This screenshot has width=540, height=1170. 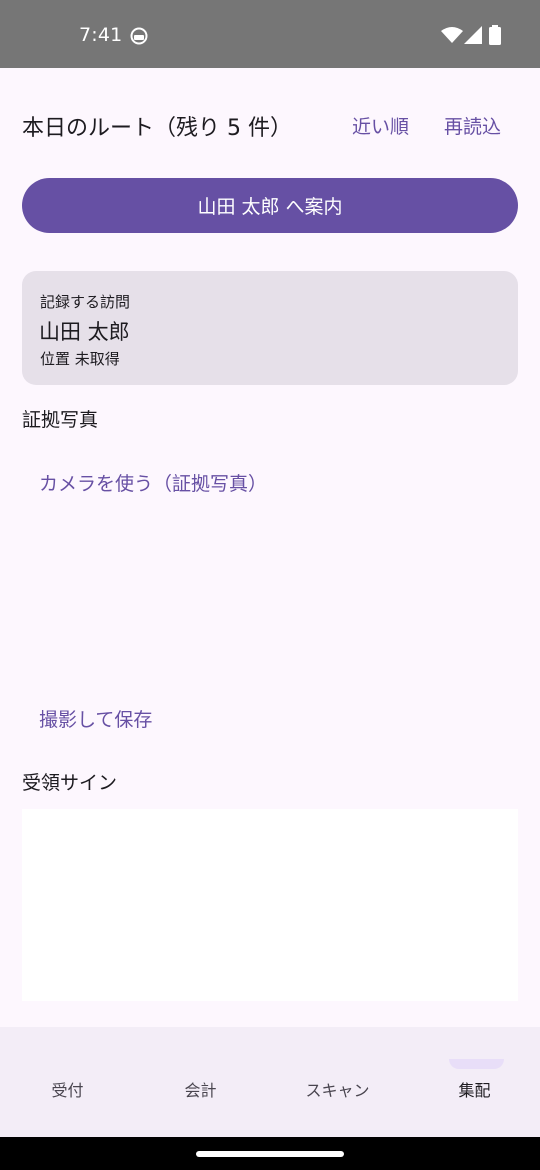 I want to click on visit-card-name: 山田 太郎, so click(x=84, y=332).